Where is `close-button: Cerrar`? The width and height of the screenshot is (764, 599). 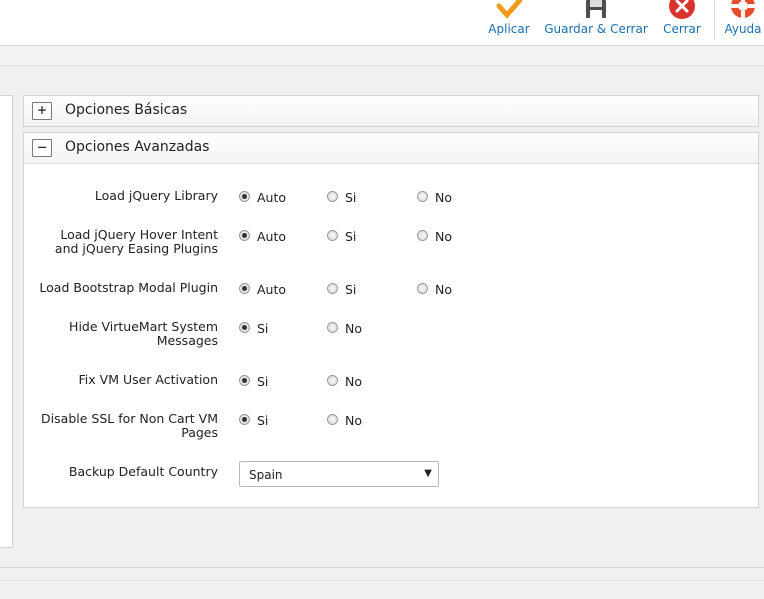
close-button: Cerrar is located at coordinates (682, 23).